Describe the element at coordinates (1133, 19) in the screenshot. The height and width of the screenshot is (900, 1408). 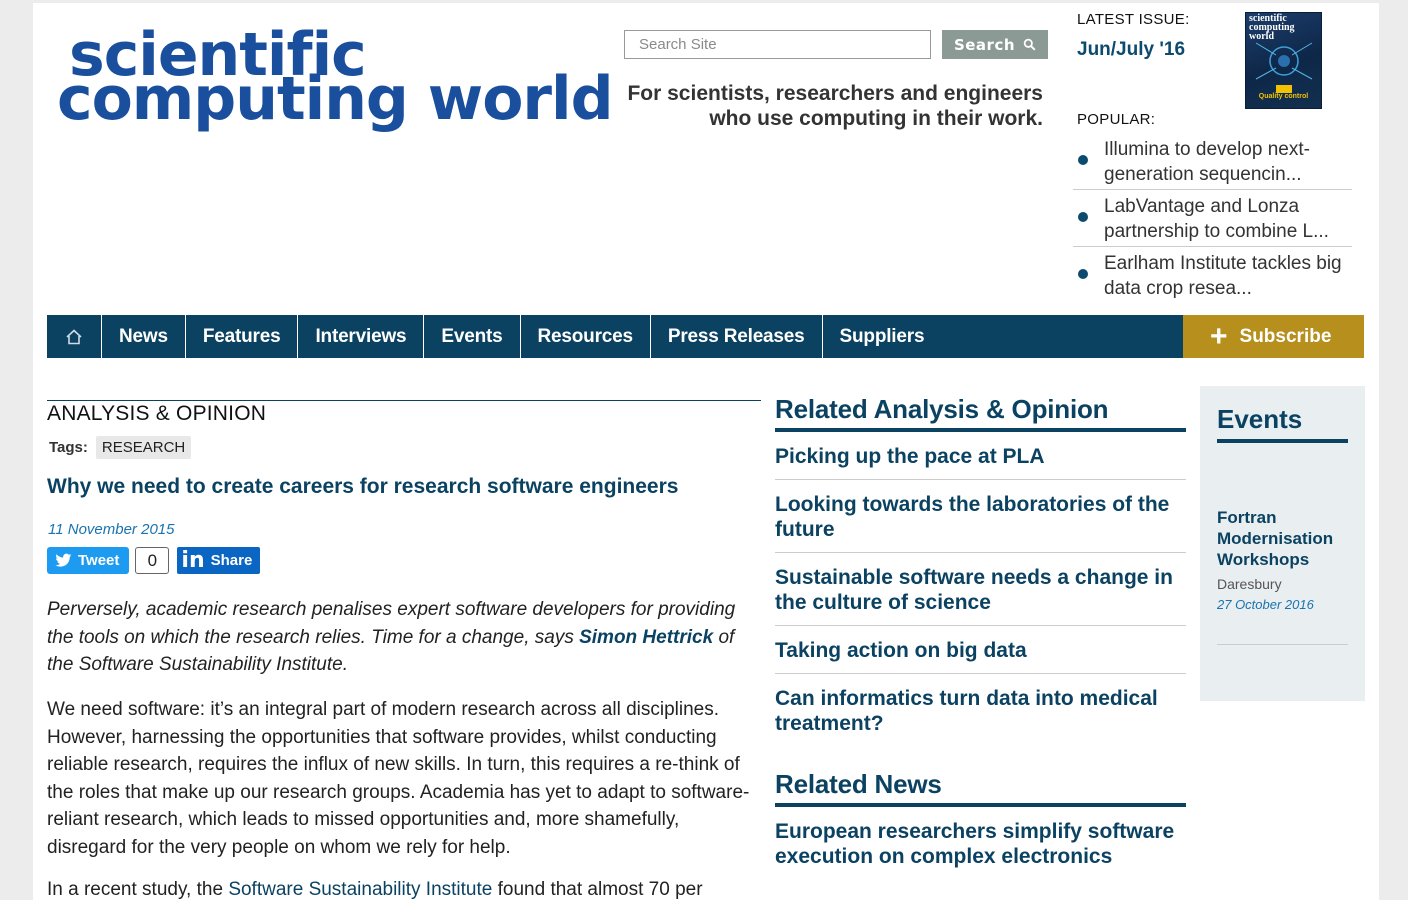
I see `latest-issue-label: LATEST ISSUE:` at that location.